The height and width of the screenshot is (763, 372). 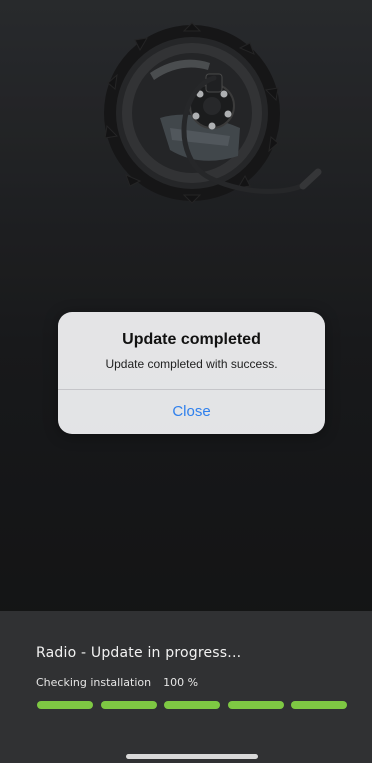 I want to click on close-button: Close, so click(x=191, y=412).